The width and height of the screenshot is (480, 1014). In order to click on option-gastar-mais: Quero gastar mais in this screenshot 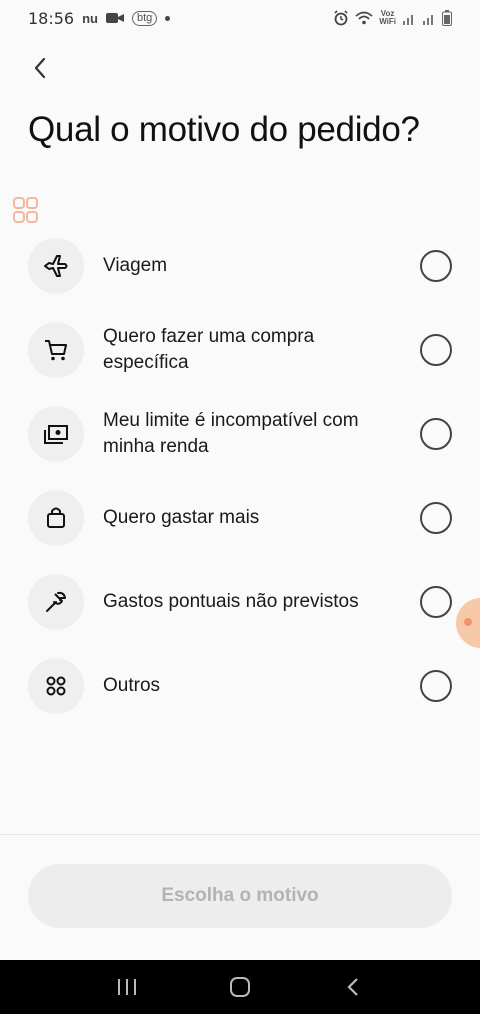, I will do `click(240, 518)`.